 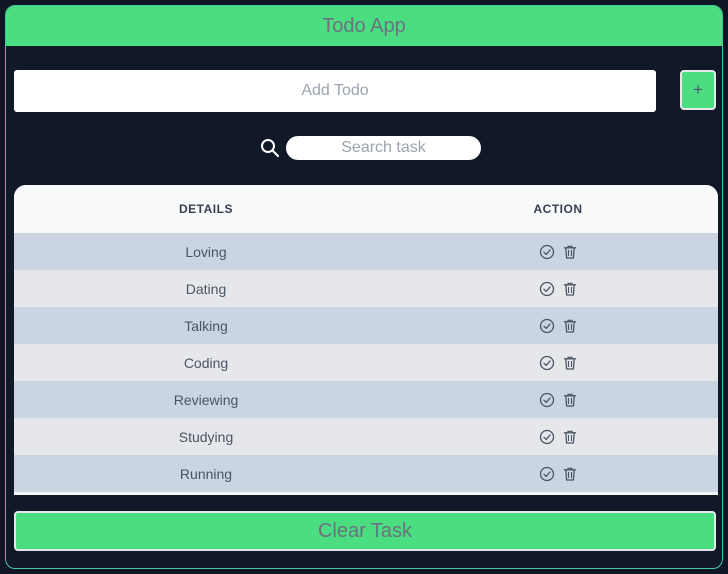 What do you see at coordinates (366, 436) in the screenshot?
I see `table-row: Studying` at bounding box center [366, 436].